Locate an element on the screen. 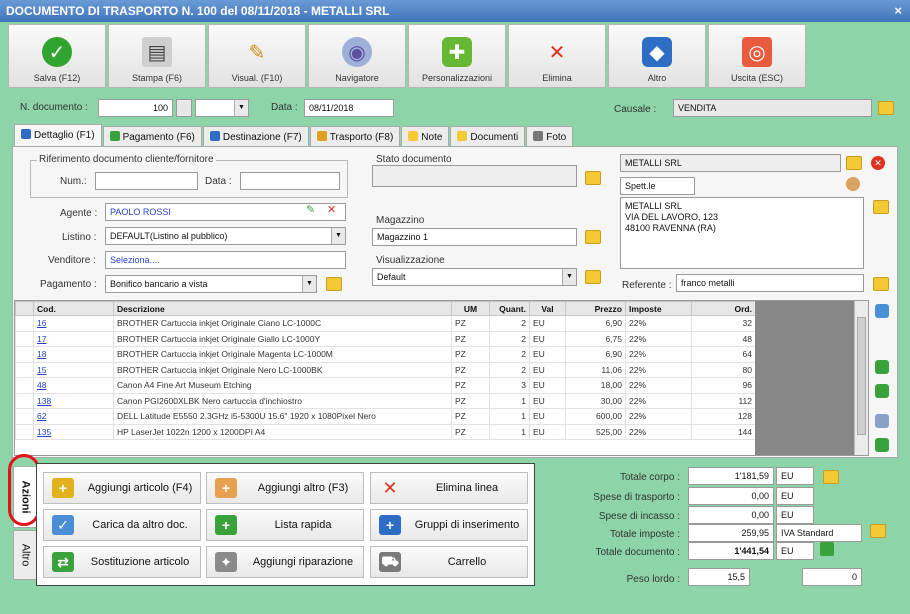 This screenshot has height=614, width=910. move-up-icon is located at coordinates (882, 367).